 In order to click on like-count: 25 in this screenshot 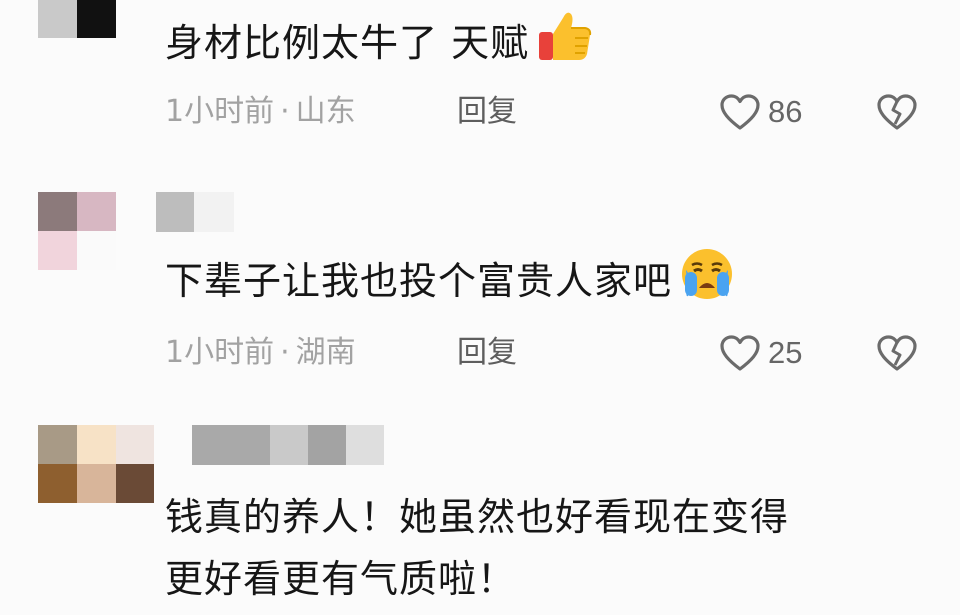, I will do `click(785, 352)`.